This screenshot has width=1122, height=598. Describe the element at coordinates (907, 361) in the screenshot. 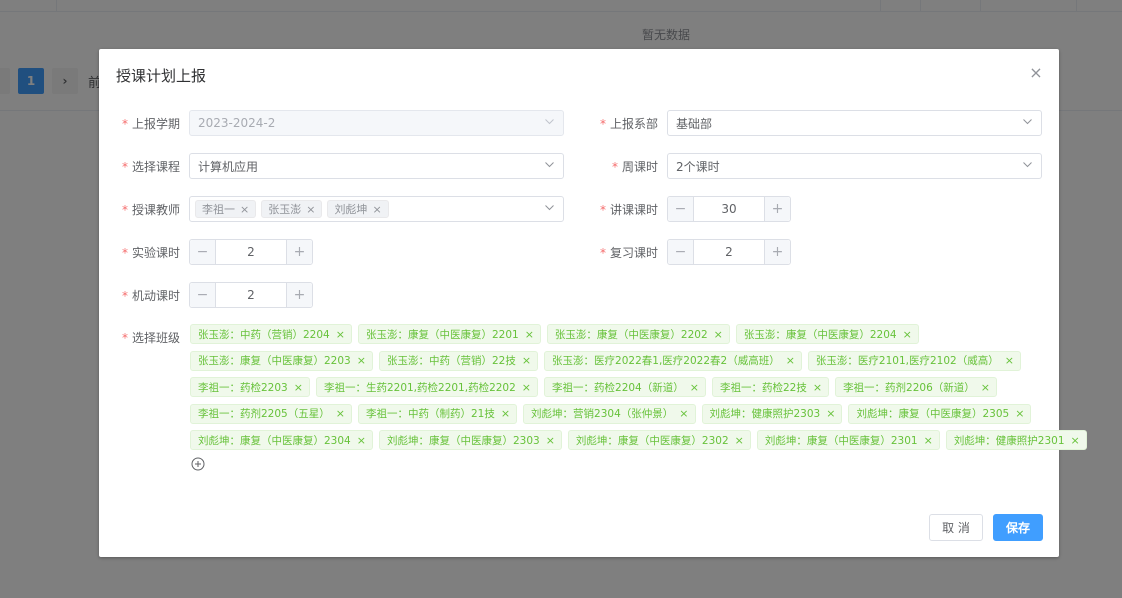

I see `class-tag-label: 张玉澎：医疗2101,医疗2102（威高）` at that location.